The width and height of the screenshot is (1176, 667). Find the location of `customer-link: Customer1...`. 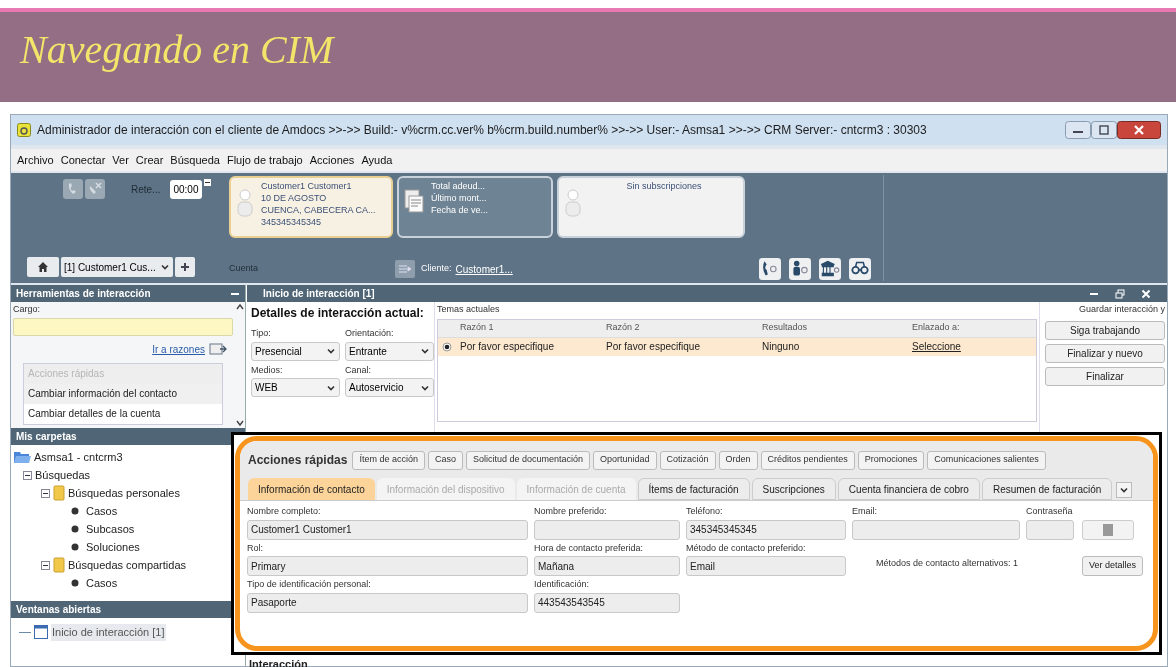

customer-link: Customer1... is located at coordinates (484, 269).